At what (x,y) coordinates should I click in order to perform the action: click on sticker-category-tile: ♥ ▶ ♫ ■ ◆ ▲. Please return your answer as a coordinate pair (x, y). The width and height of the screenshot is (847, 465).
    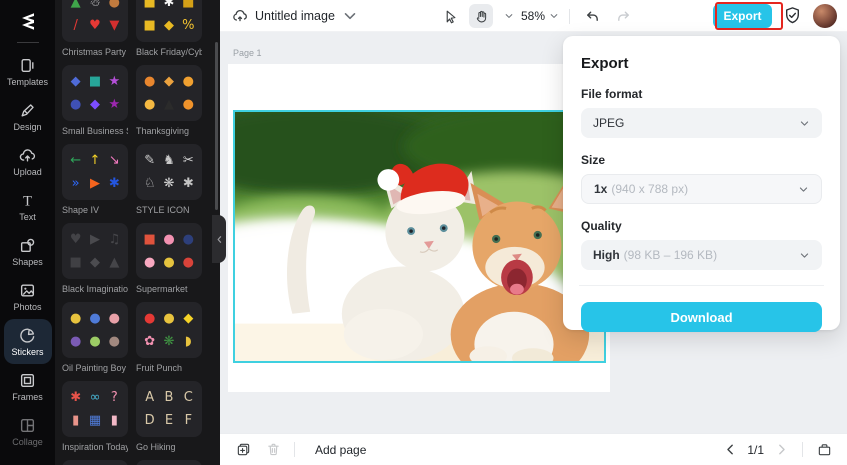
    Looking at the image, I should click on (95, 251).